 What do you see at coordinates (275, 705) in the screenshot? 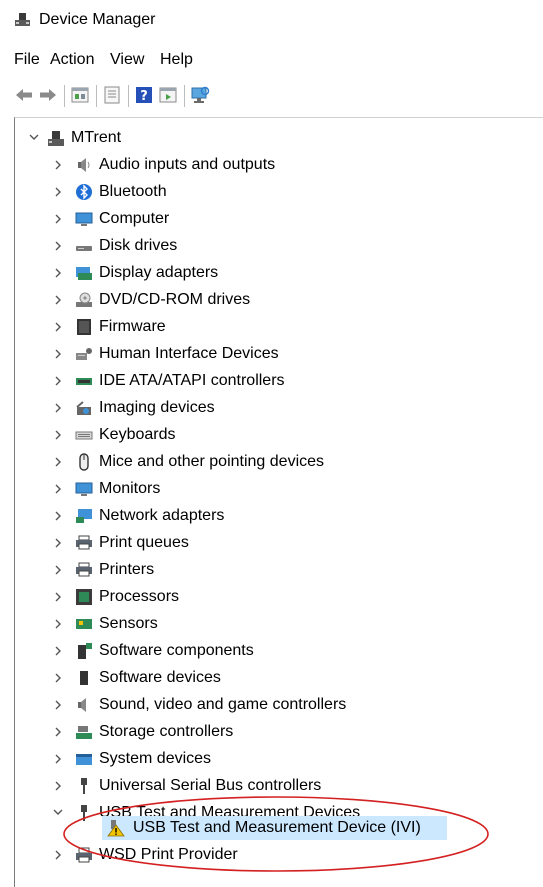
I see `tree-category: Sound, video and game controllers` at bounding box center [275, 705].